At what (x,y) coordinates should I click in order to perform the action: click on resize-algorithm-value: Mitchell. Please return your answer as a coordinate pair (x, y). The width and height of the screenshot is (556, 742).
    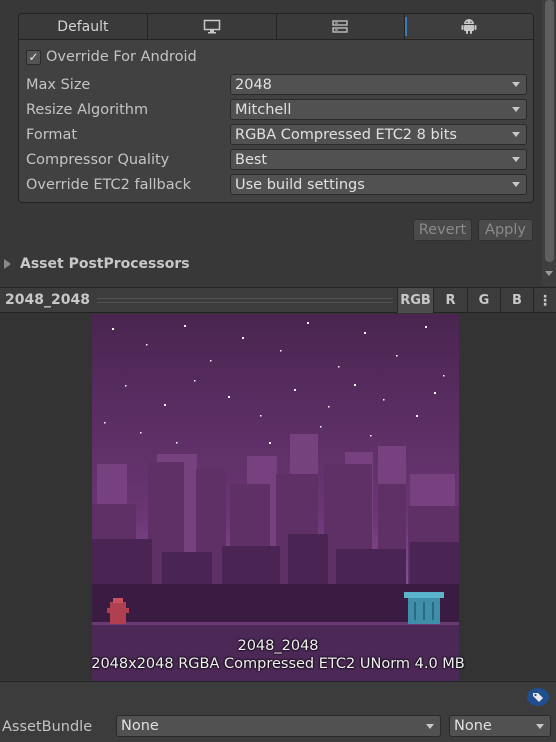
    Looking at the image, I should click on (263, 109).